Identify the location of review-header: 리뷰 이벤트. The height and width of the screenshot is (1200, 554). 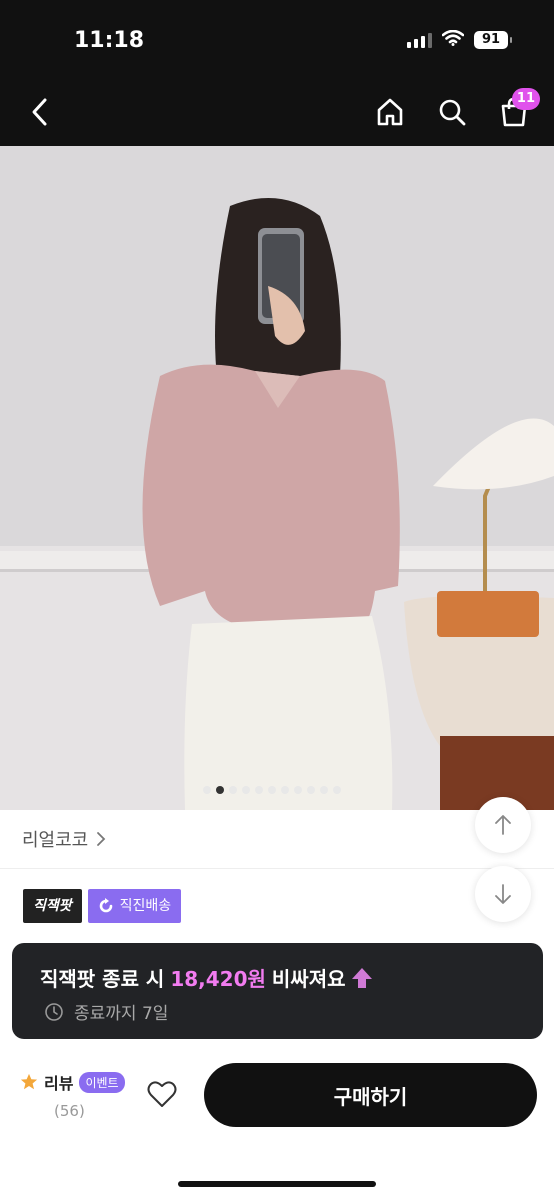
(72, 1082).